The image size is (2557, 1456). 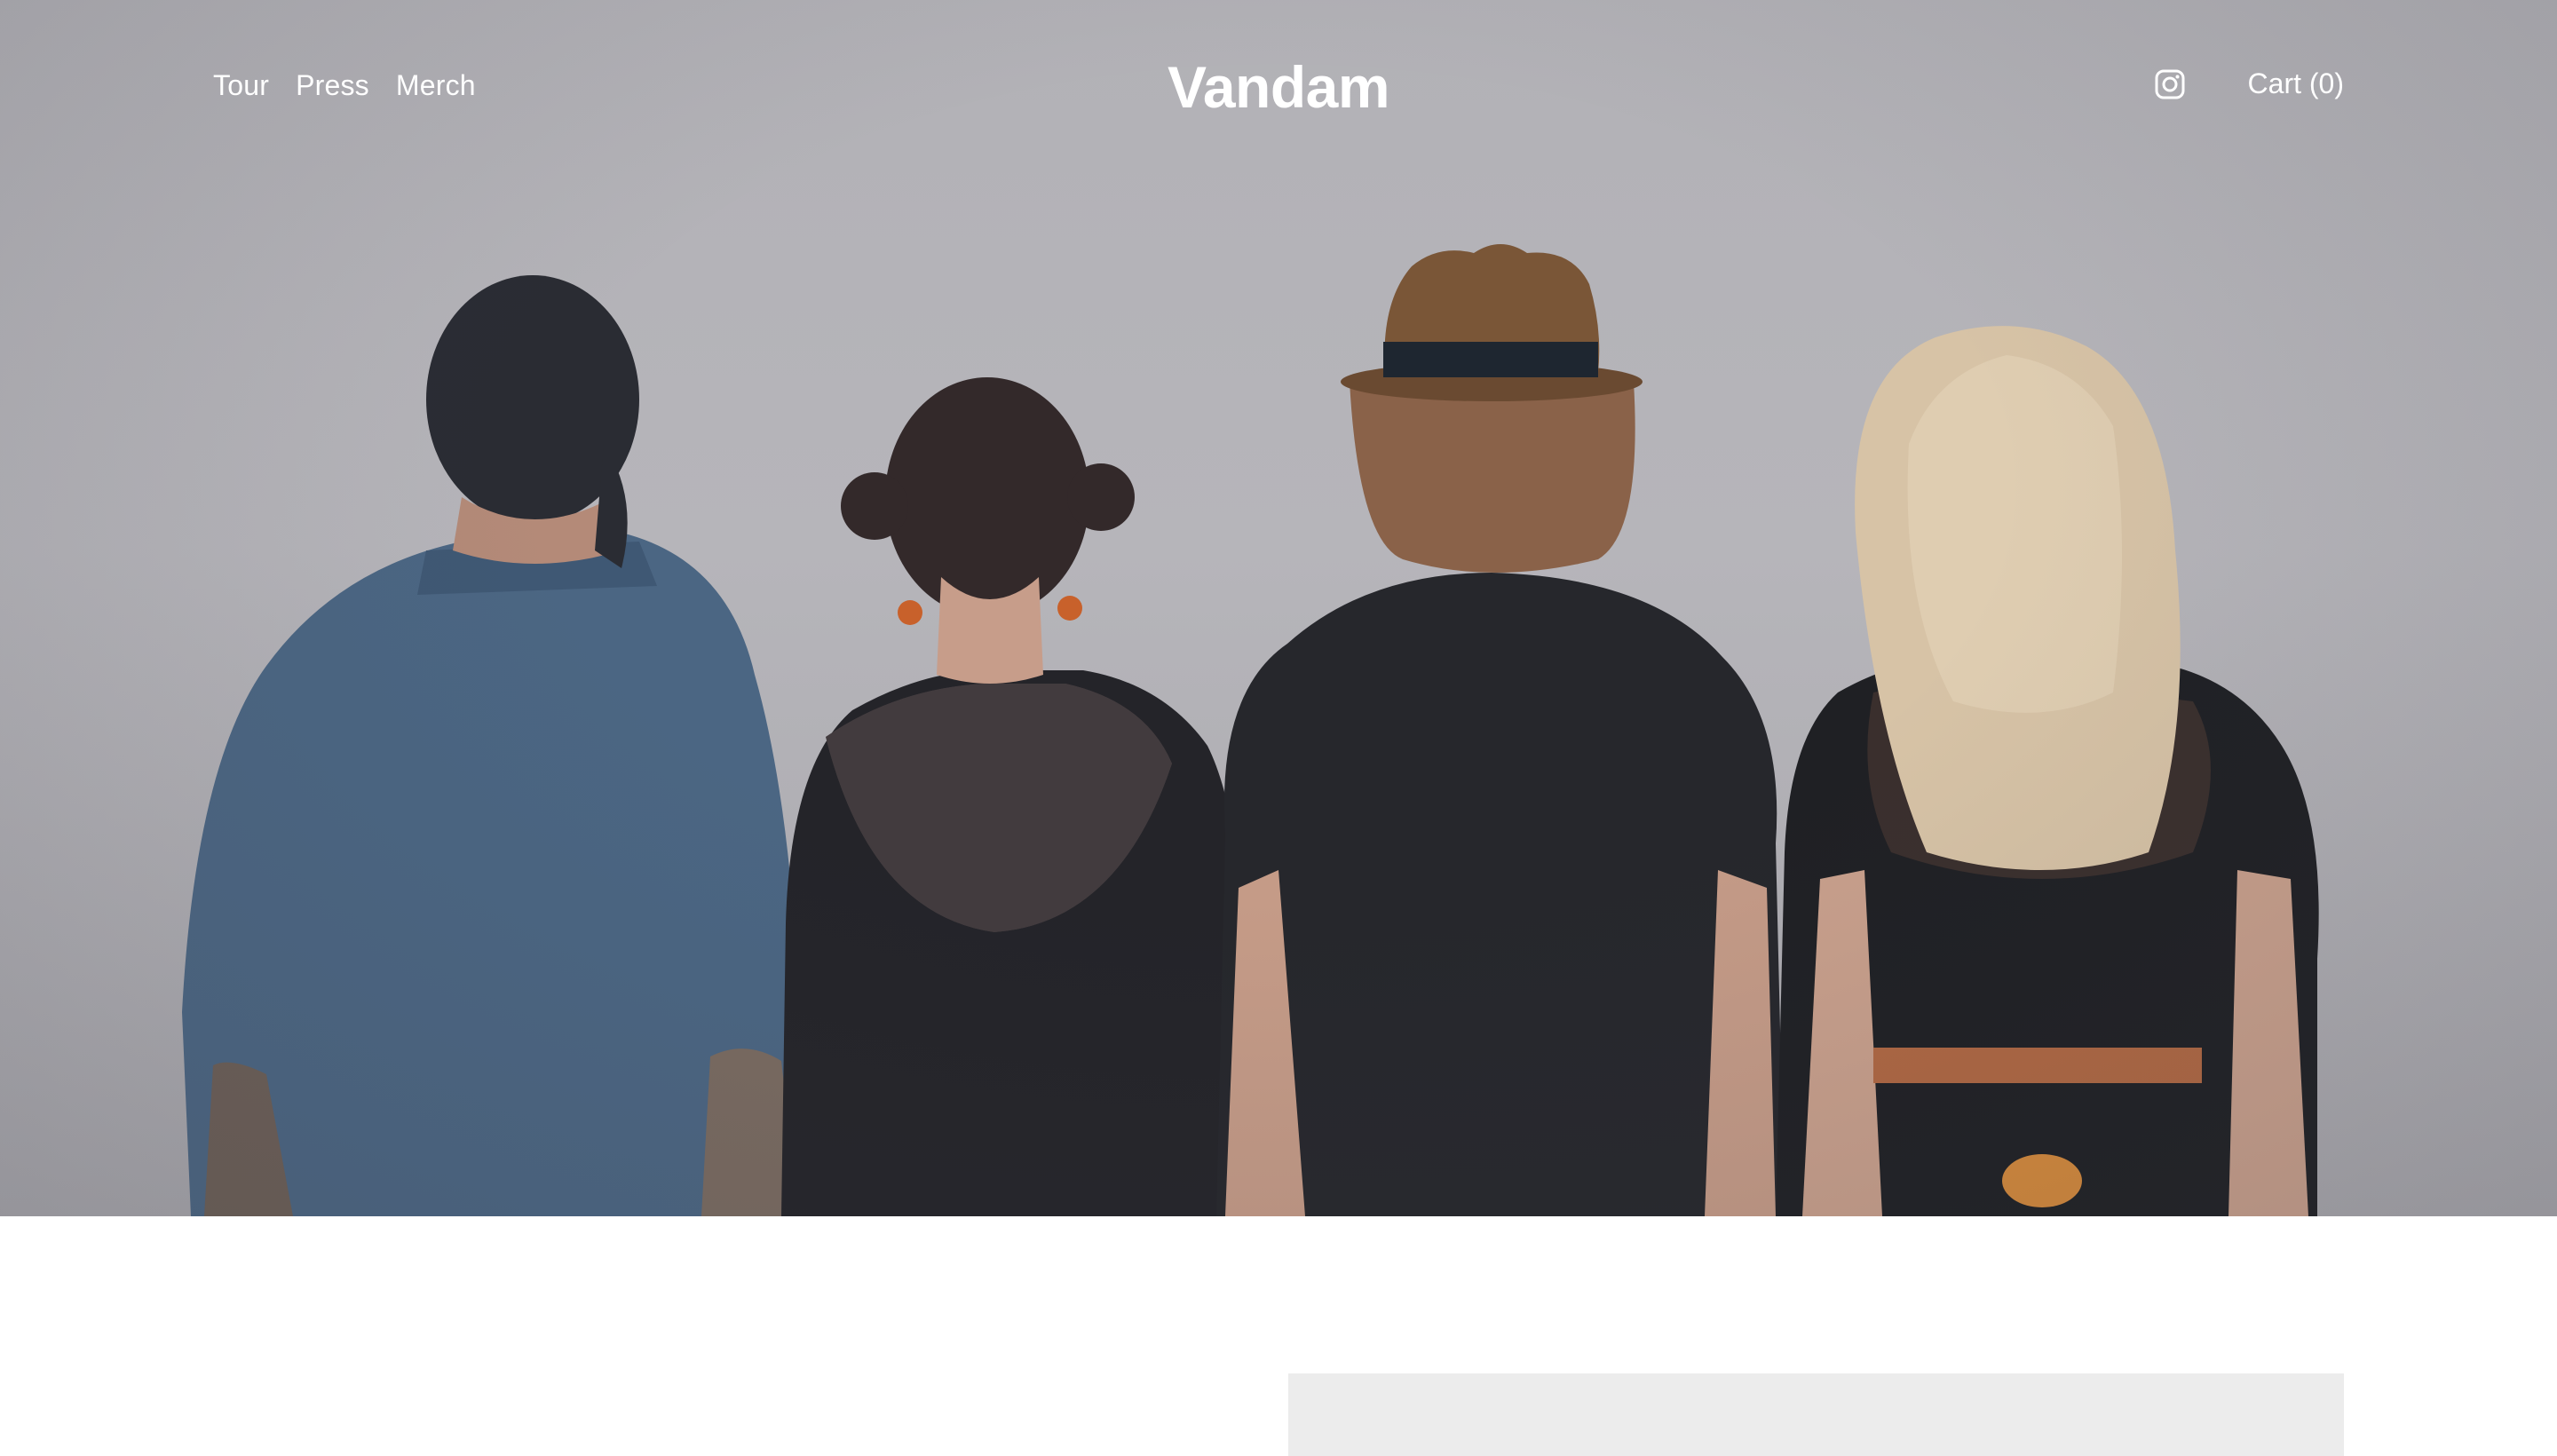 What do you see at coordinates (2047, 771) in the screenshot?
I see `person-blonde-hair` at bounding box center [2047, 771].